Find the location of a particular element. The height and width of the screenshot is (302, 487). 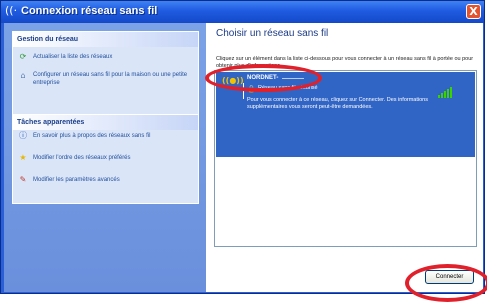

annotation-circle-connect is located at coordinates (446, 283).